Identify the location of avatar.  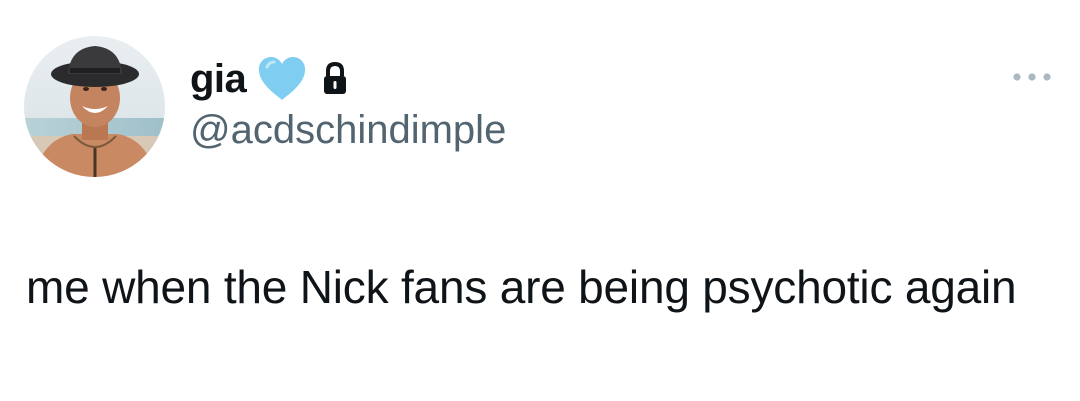
(94, 106).